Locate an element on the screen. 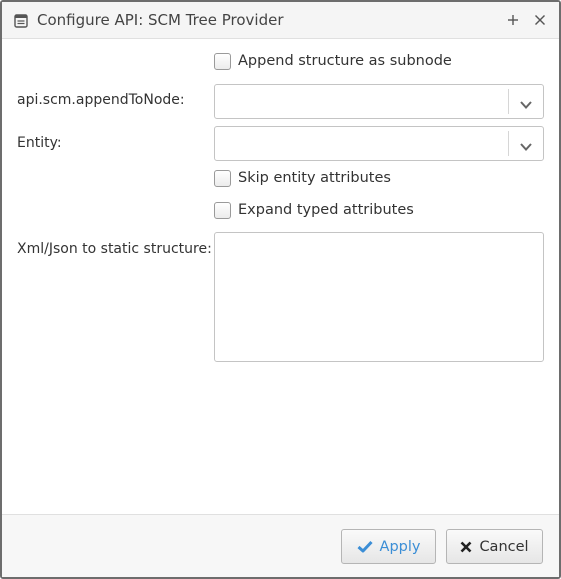 This screenshot has width=561, height=579. maximize-button is located at coordinates (513, 20).